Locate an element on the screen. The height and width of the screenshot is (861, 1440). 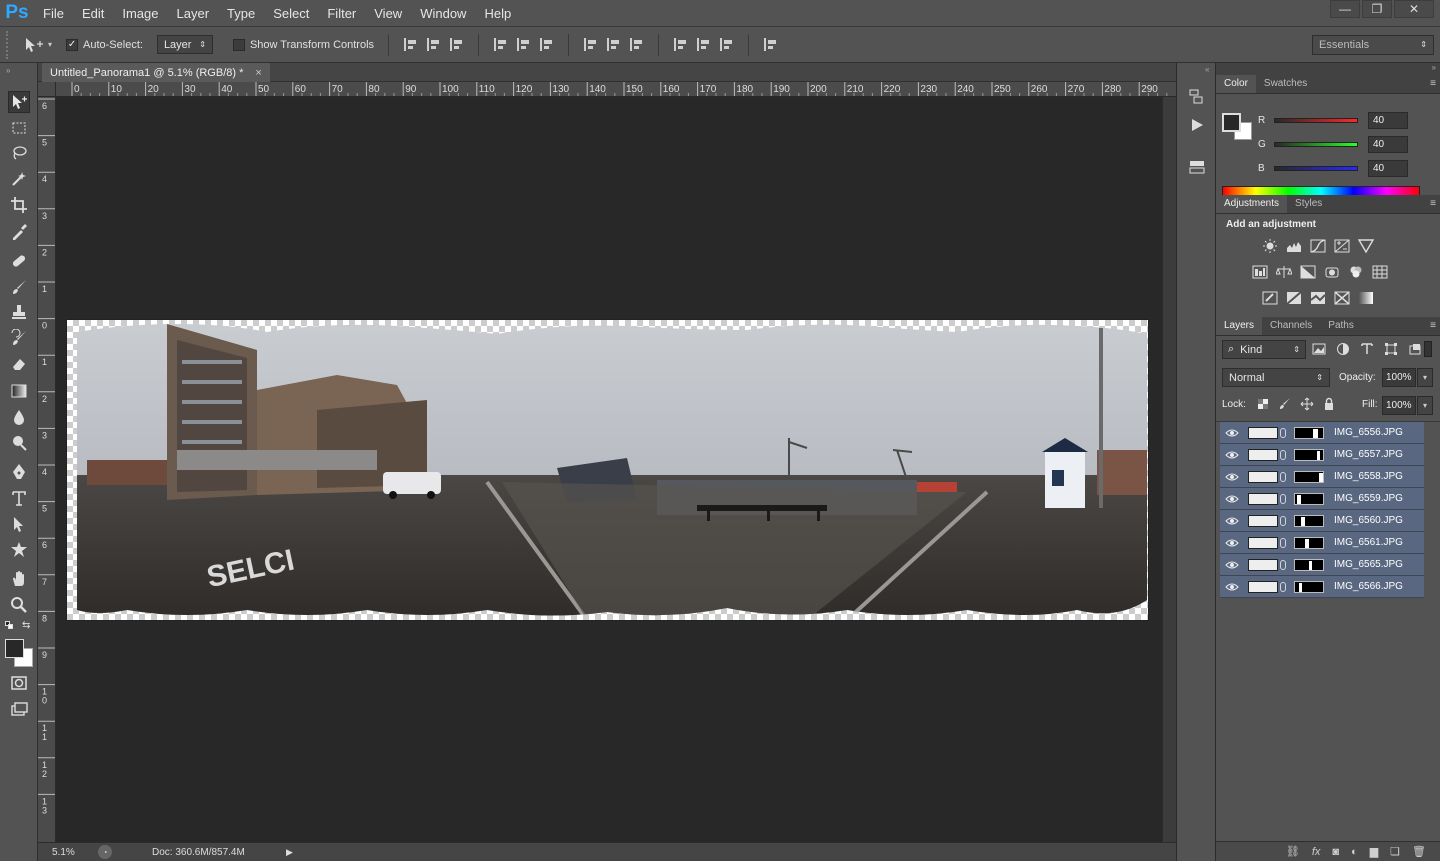
curves-icon is located at coordinates (1318, 246).